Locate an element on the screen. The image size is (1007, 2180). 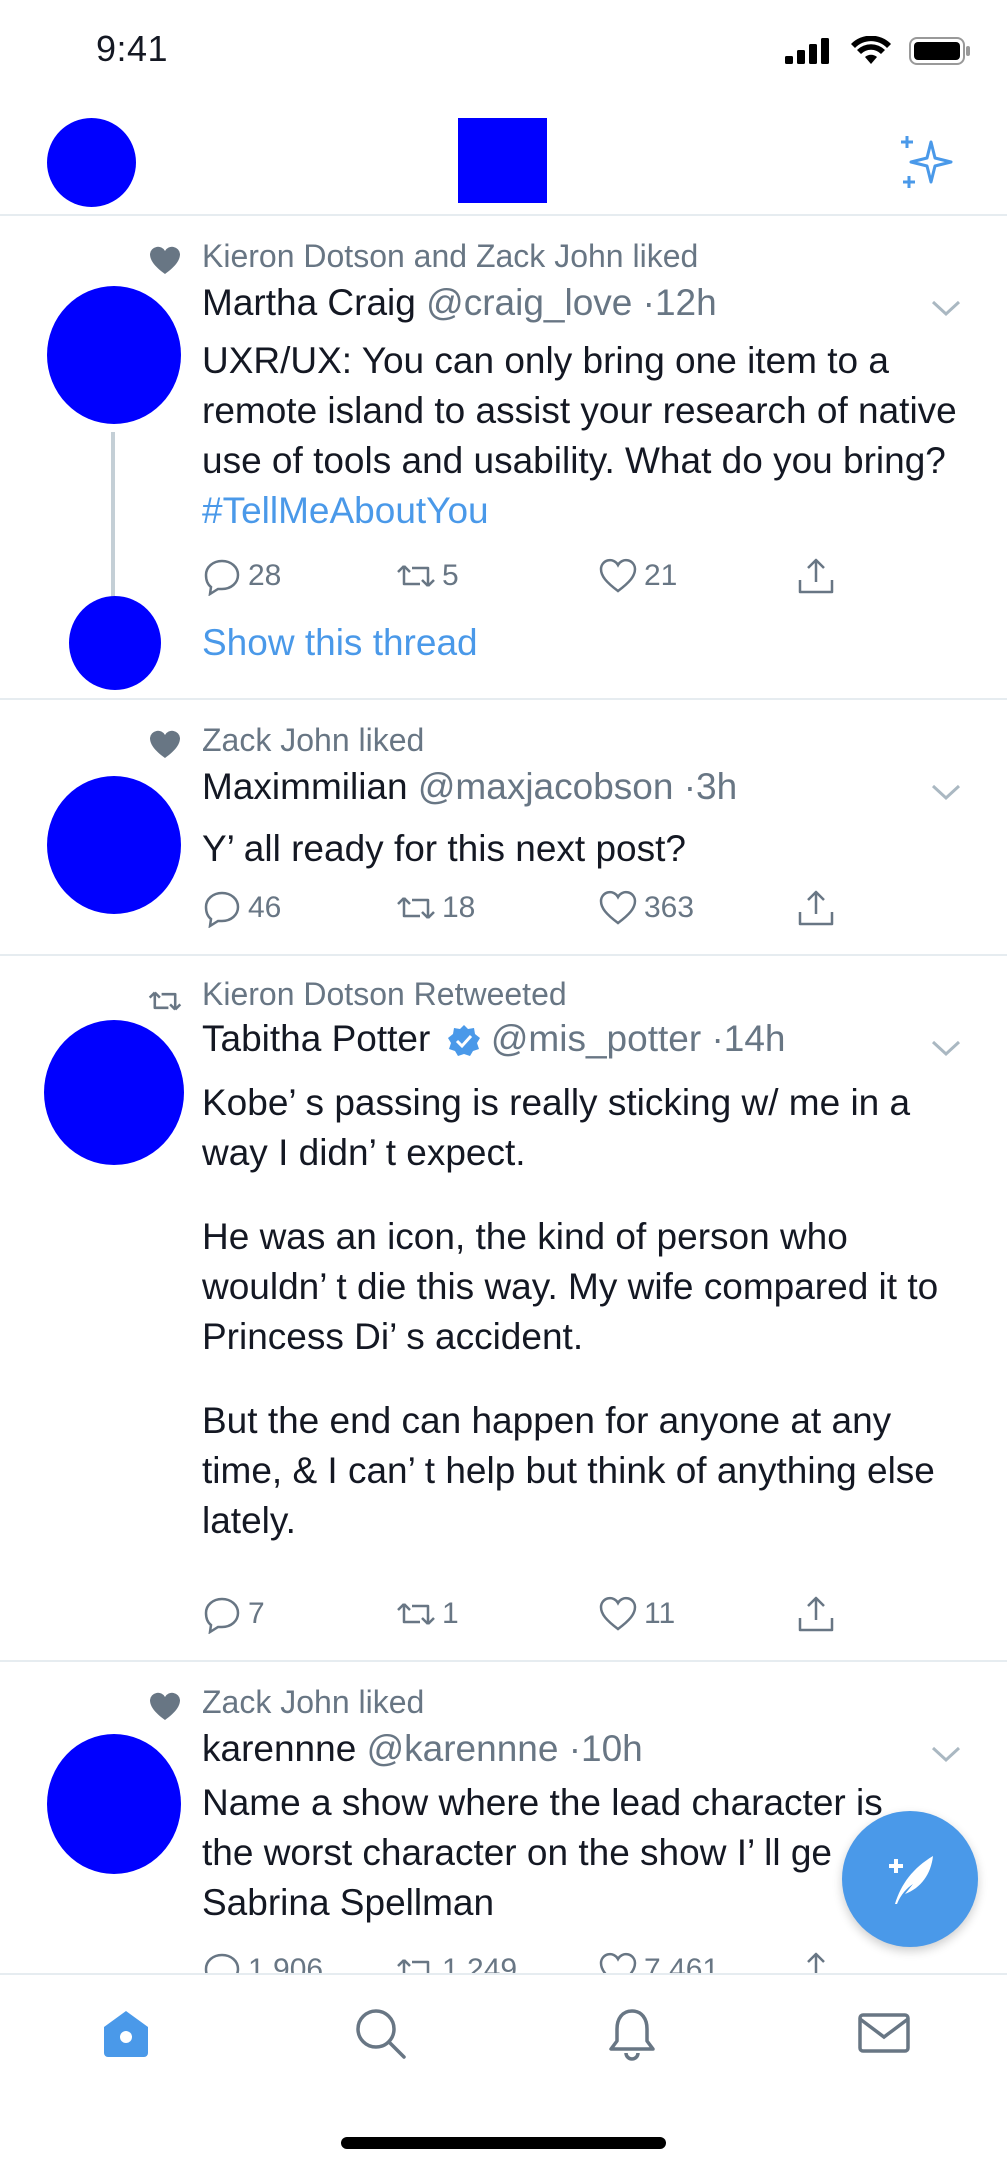
signal-icon is located at coordinates (807, 51).